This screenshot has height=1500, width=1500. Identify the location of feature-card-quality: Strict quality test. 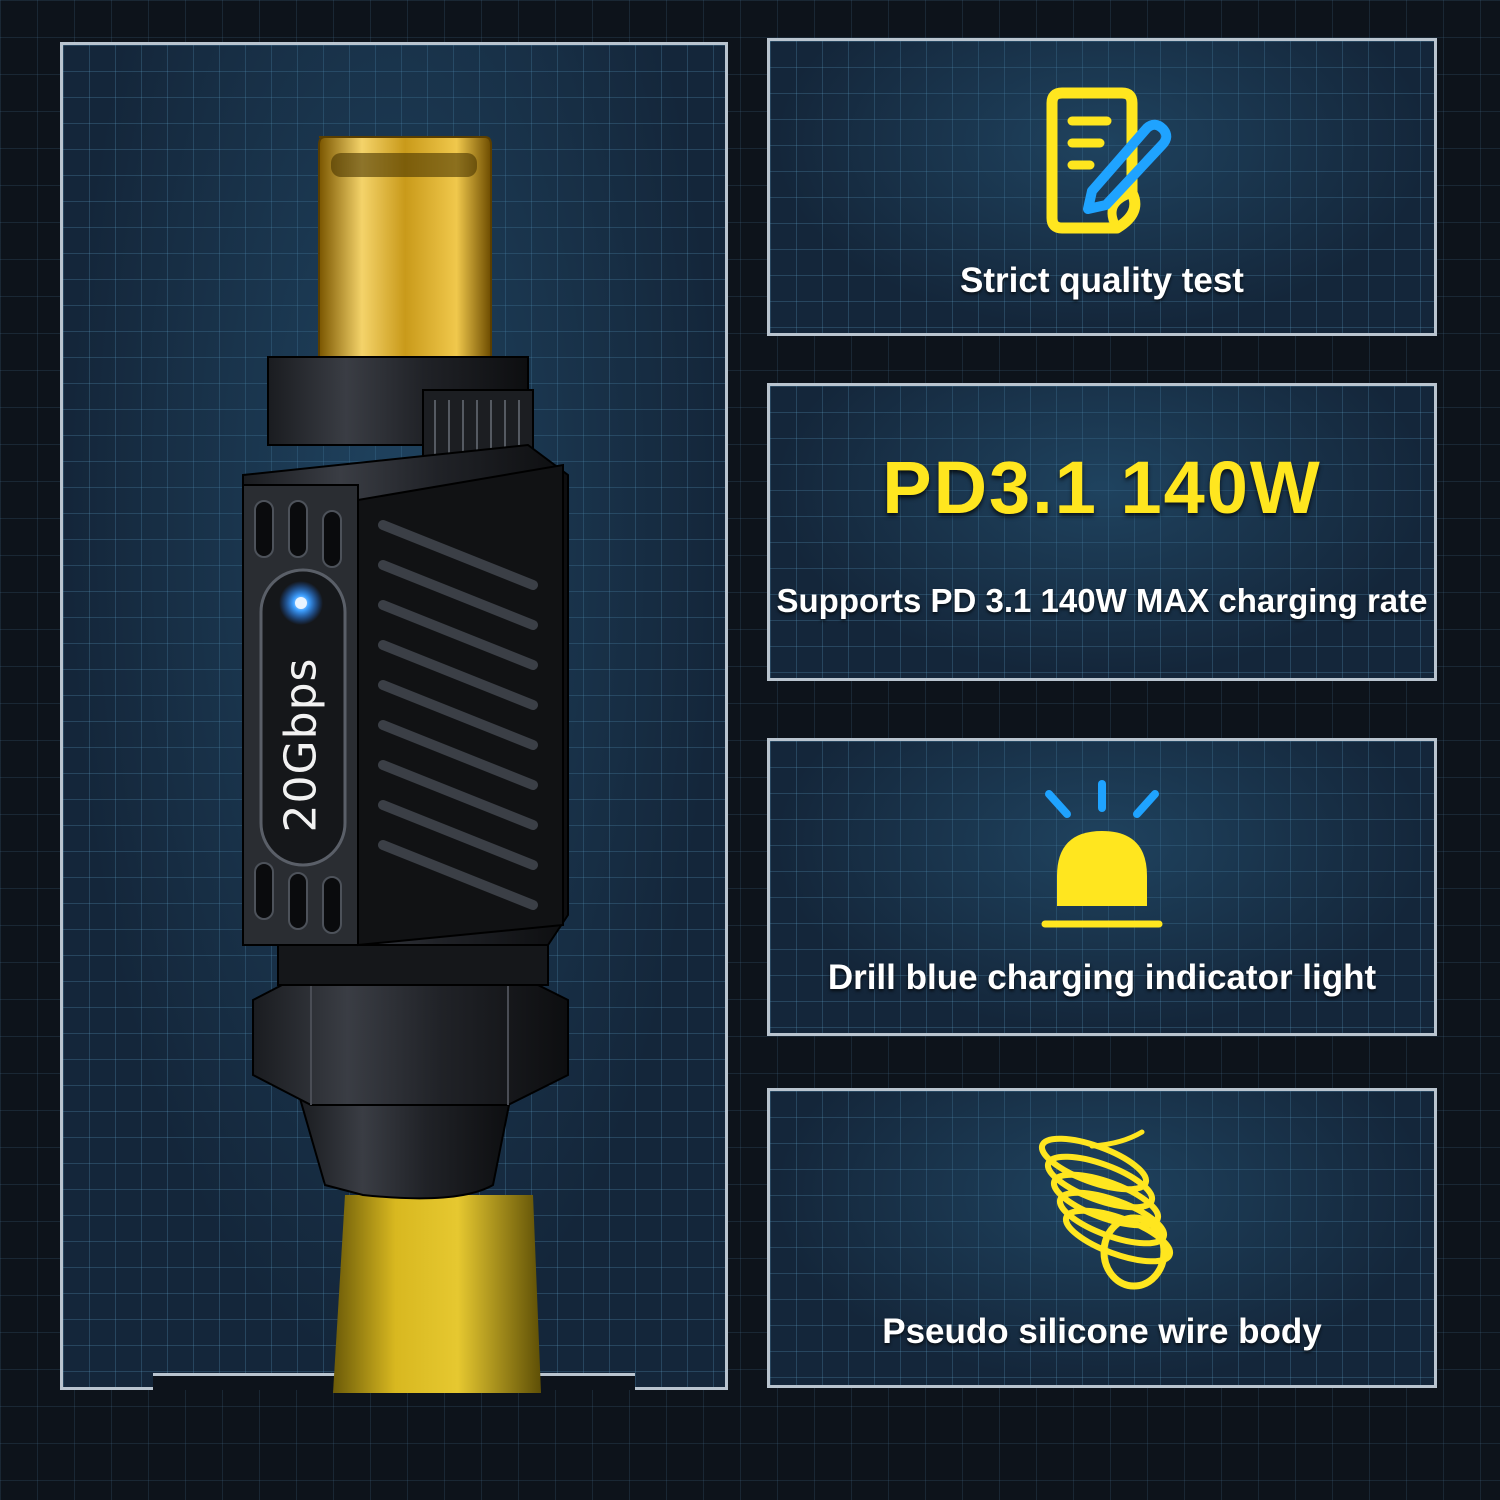
(1102, 187).